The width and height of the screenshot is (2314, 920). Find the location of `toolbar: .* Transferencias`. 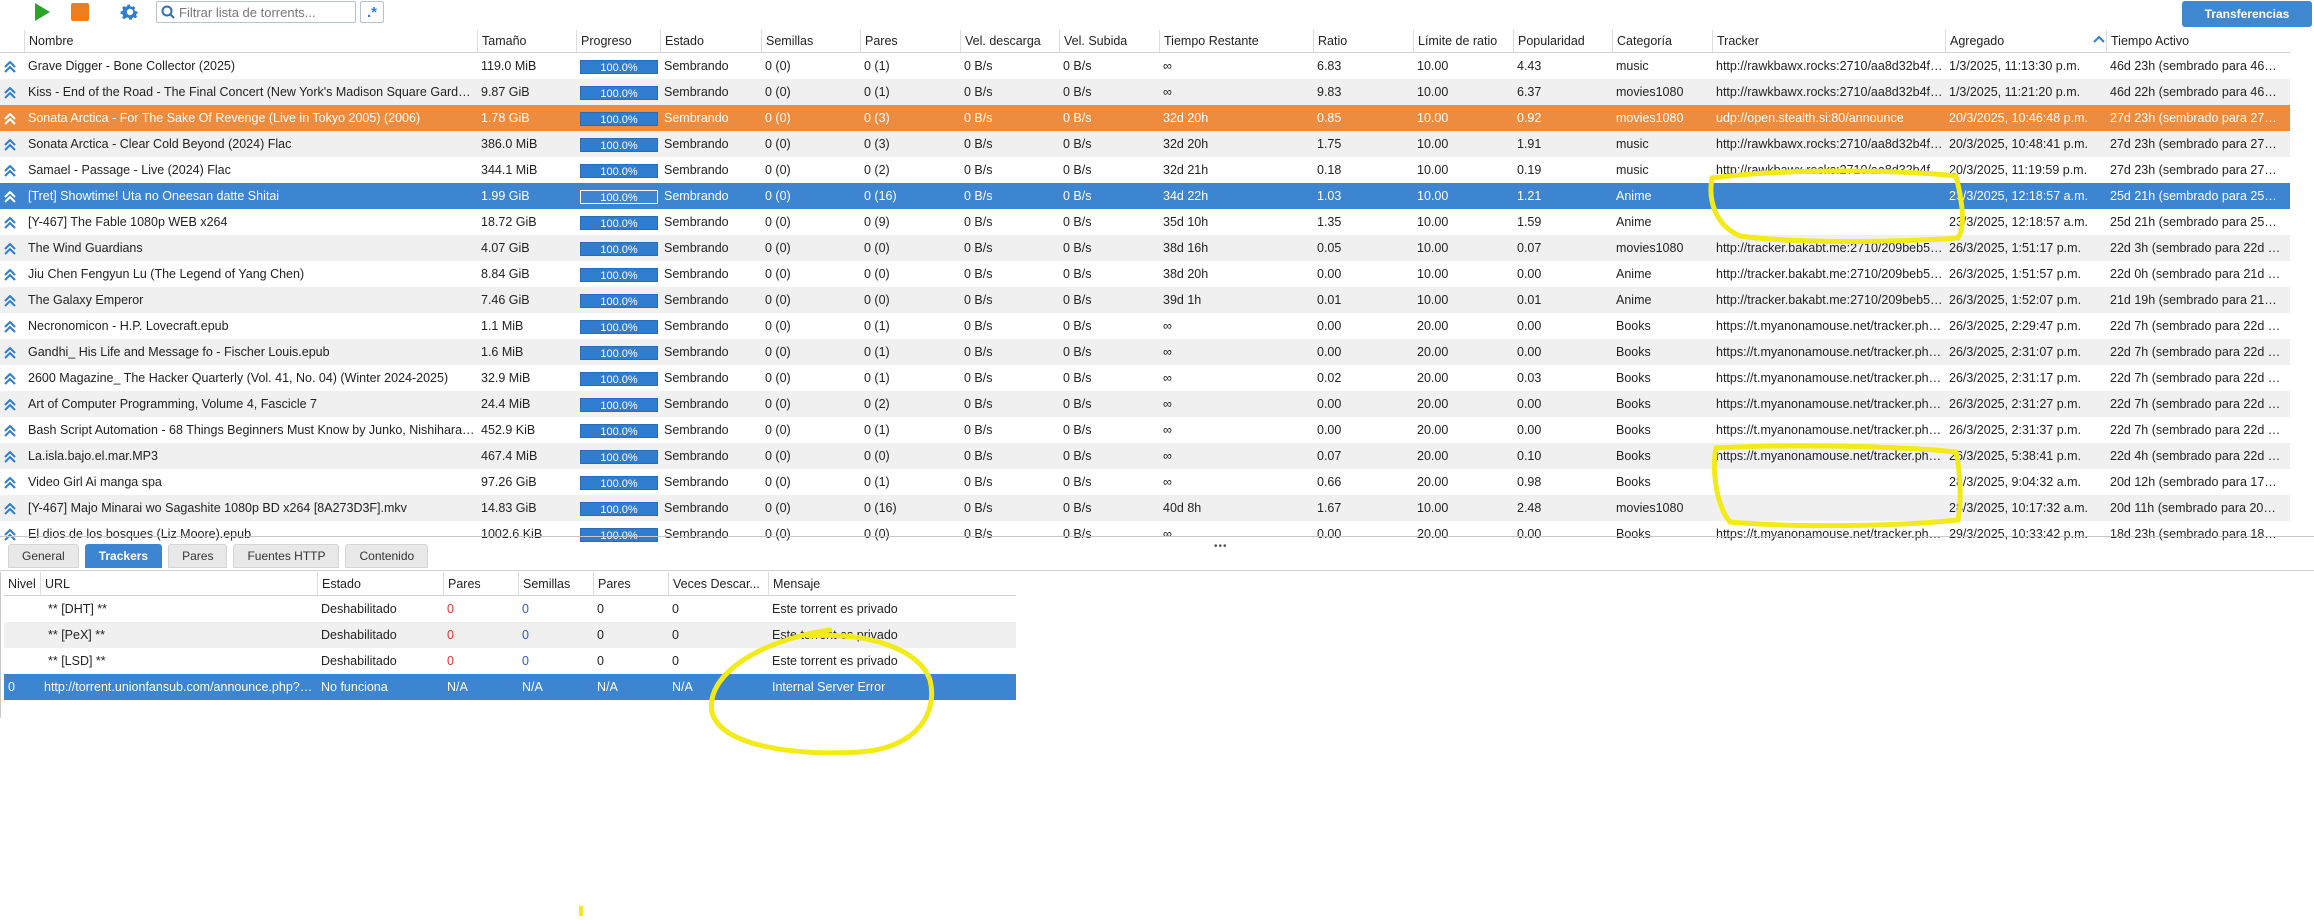

toolbar: .* Transferencias is located at coordinates (1157, 13).